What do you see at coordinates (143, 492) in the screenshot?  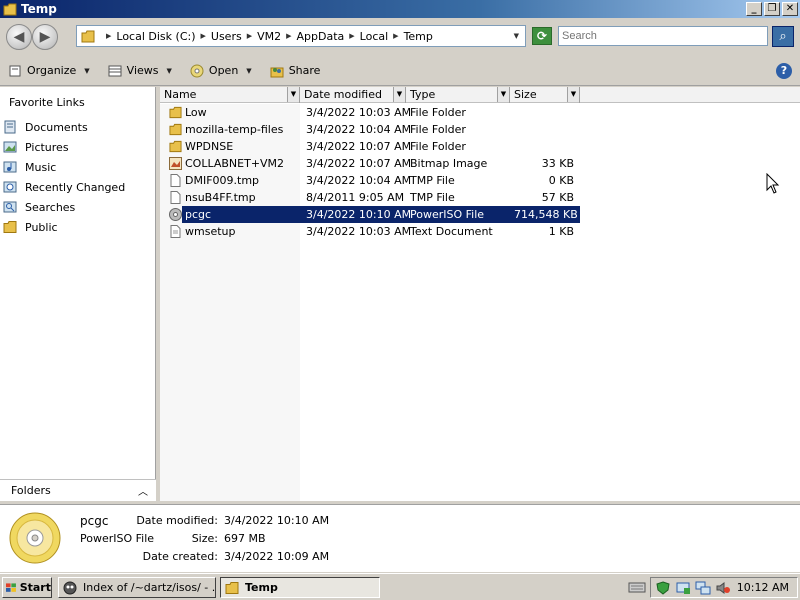 I see `chevron-up-icon: ︿` at bounding box center [143, 492].